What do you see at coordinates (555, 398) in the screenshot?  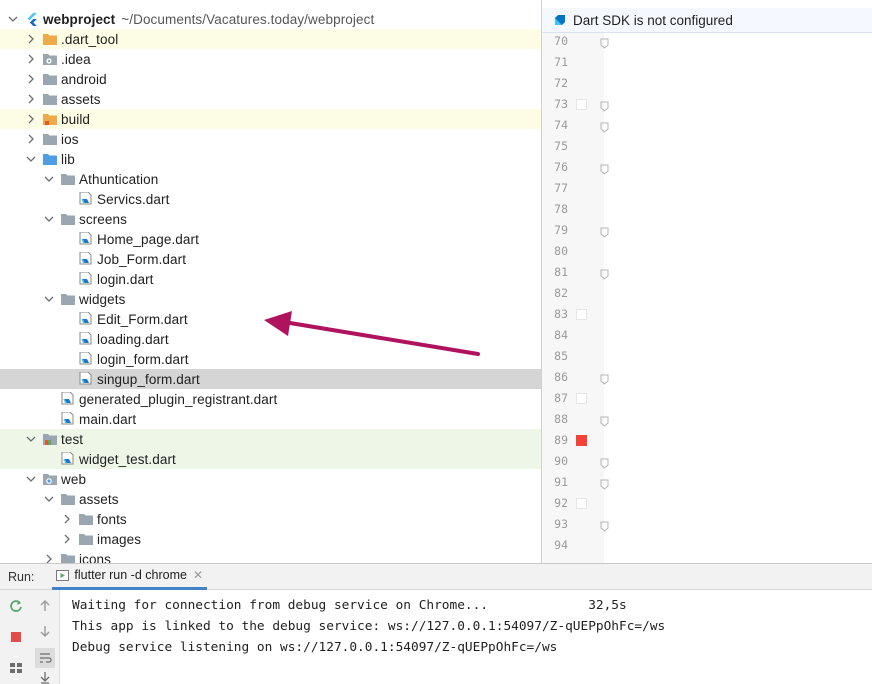 I see `line-number: 87` at bounding box center [555, 398].